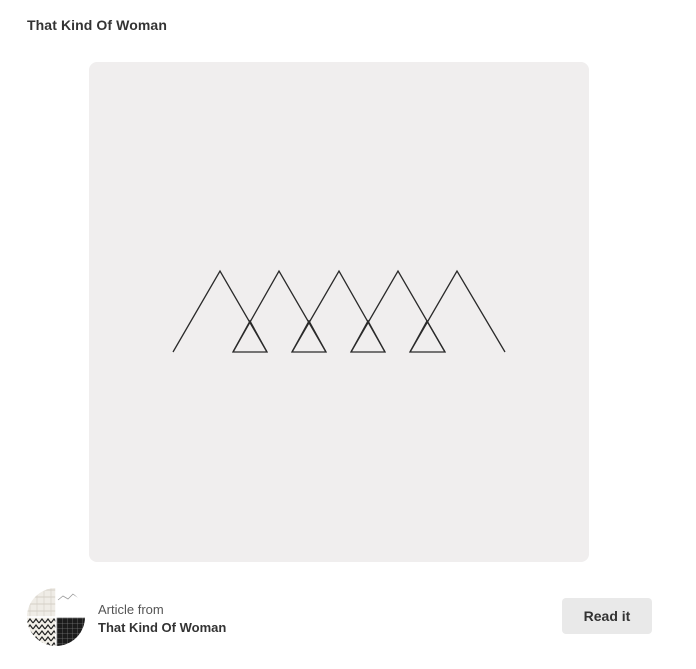 This screenshot has height=669, width=696. Describe the element at coordinates (162, 627) in the screenshot. I see `source-name-link: That Kind Of Woman` at that location.